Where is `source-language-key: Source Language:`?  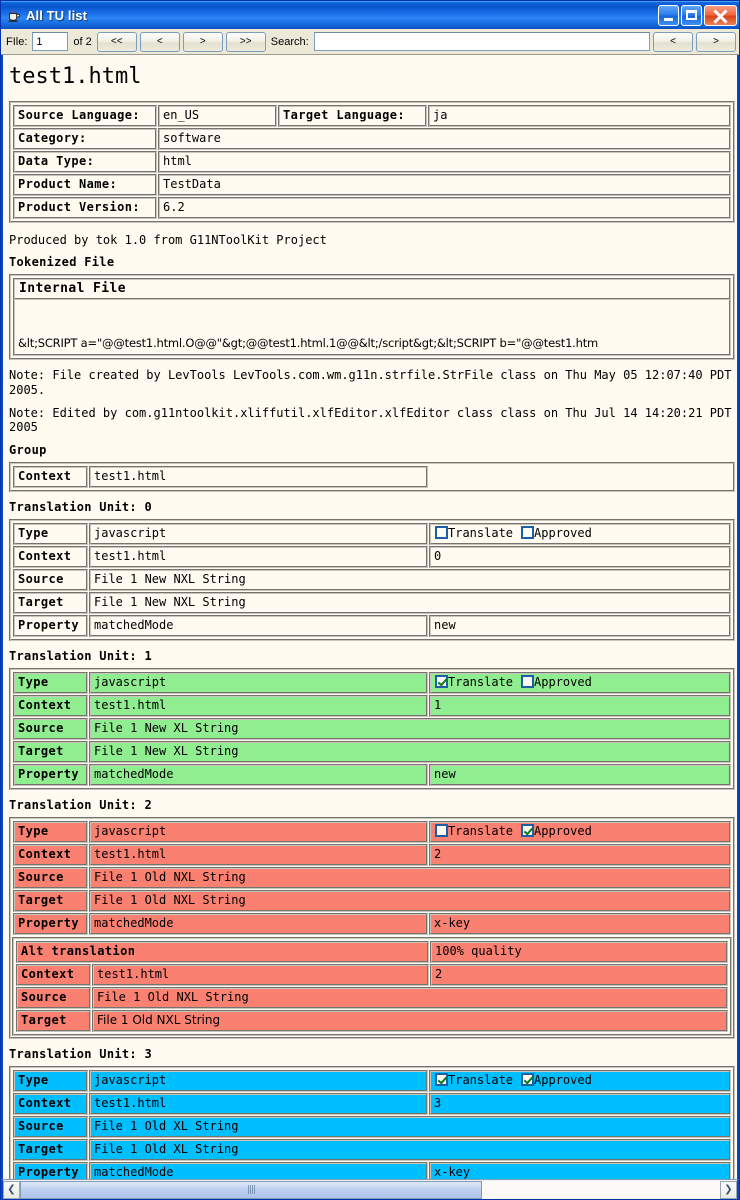
source-language-key: Source Language: is located at coordinates (85, 115).